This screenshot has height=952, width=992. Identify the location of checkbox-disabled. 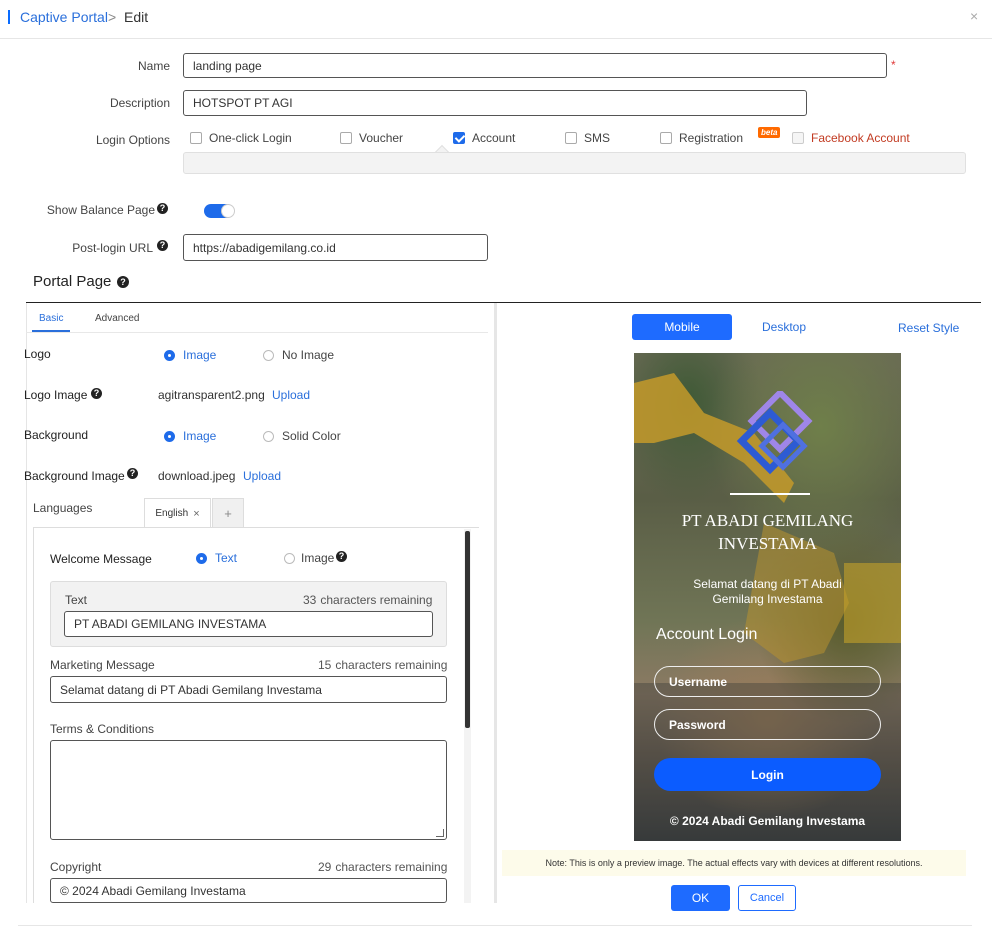
(798, 138).